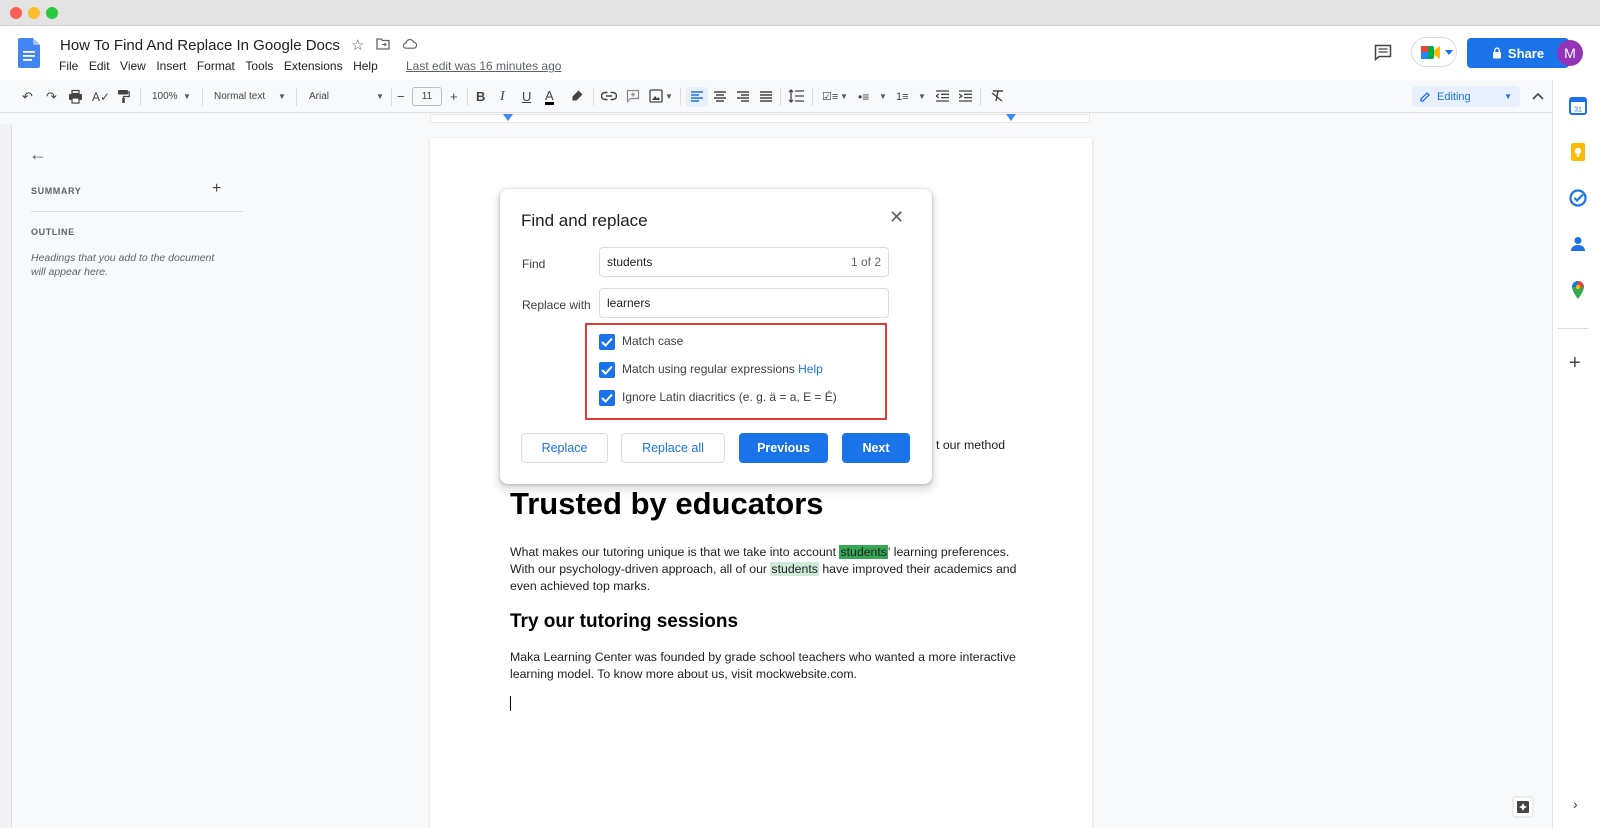  What do you see at coordinates (697, 97) in the screenshot?
I see `align-left-button` at bounding box center [697, 97].